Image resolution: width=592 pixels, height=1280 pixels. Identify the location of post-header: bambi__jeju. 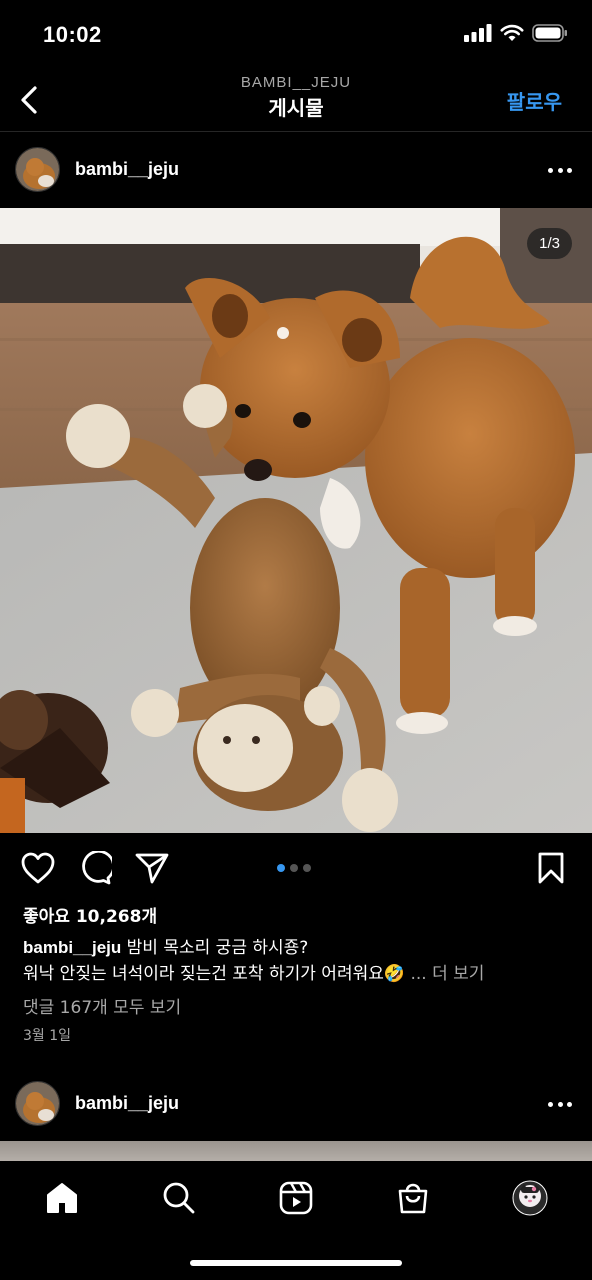
(296, 171).